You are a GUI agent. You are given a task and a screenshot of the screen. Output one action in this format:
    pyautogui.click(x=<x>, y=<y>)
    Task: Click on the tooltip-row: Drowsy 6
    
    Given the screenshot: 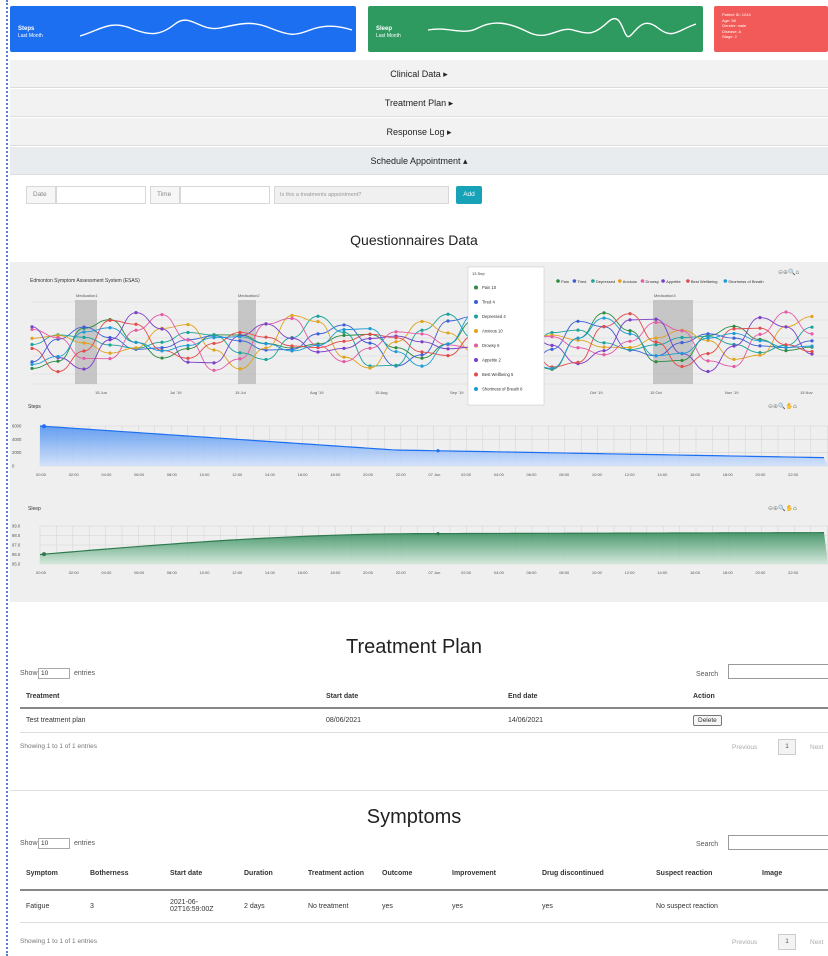 What is the action you would take?
    pyautogui.click(x=491, y=345)
    